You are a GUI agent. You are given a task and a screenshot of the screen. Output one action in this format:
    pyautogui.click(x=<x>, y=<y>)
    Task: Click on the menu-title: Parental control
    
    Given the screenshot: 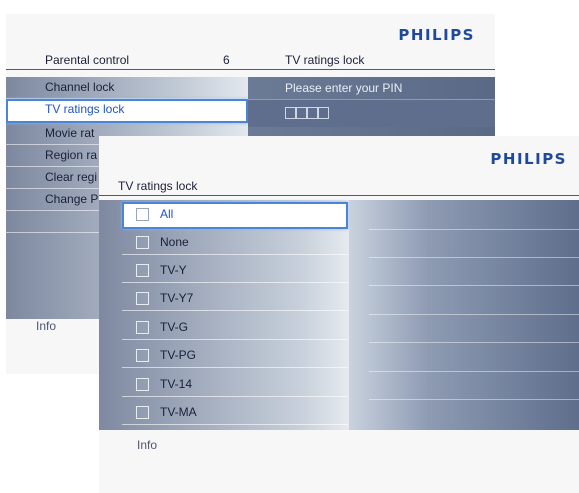 What is the action you would take?
    pyautogui.click(x=87, y=60)
    